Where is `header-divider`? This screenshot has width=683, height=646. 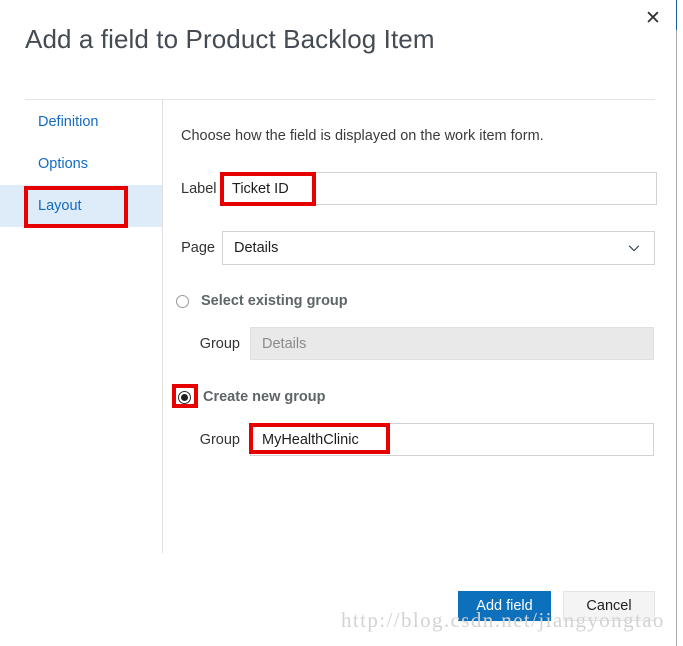
header-divider is located at coordinates (340, 99).